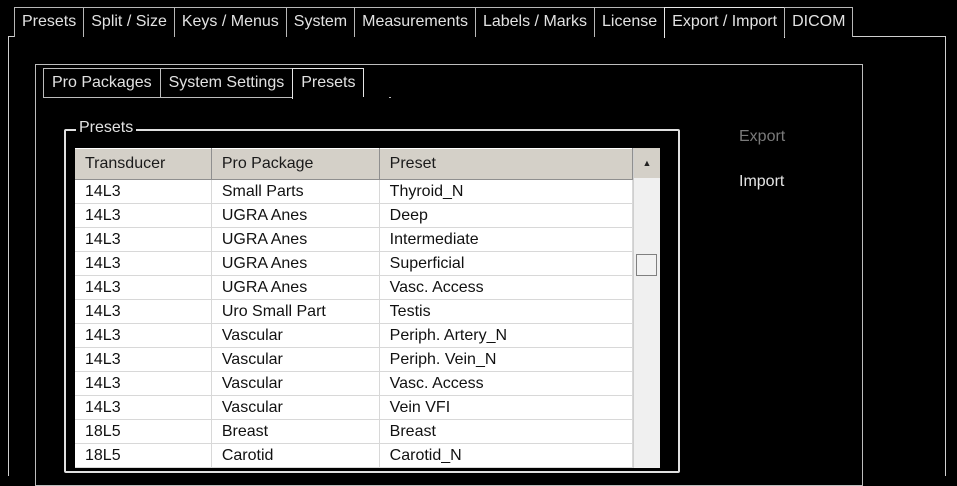 The height and width of the screenshot is (486, 957). What do you see at coordinates (819, 22) in the screenshot?
I see `tab-dicom: DICOM` at bounding box center [819, 22].